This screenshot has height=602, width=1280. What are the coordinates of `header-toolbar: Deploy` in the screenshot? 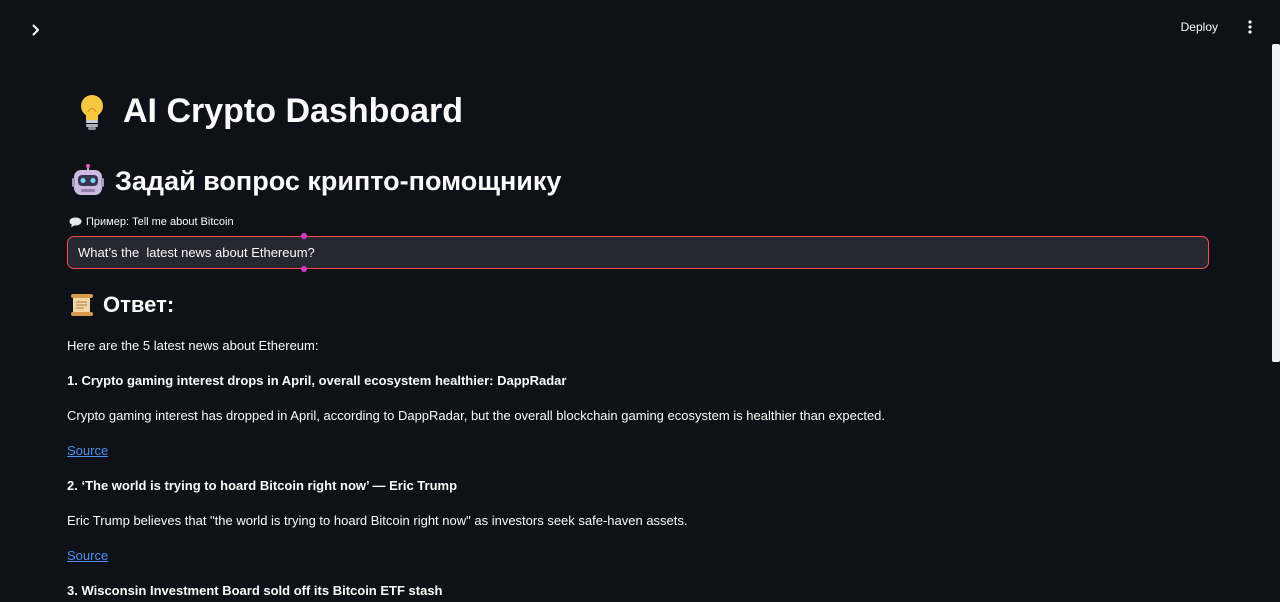 It's located at (1216, 27).